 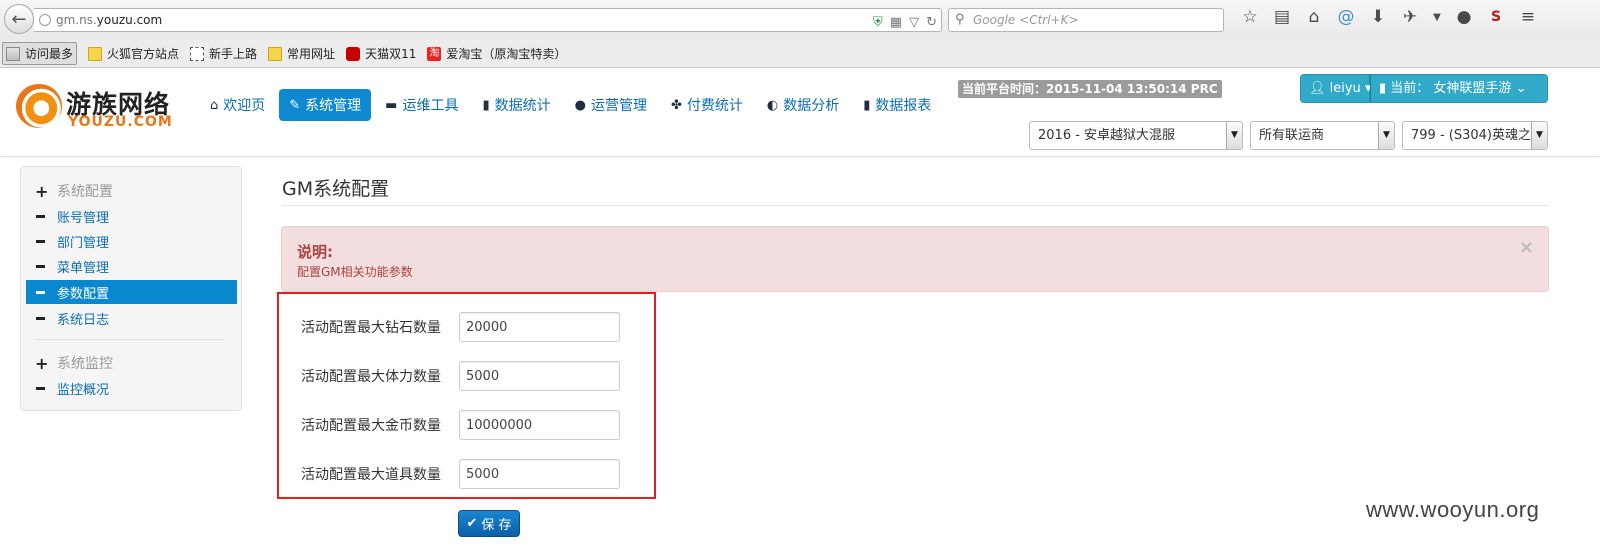 What do you see at coordinates (353, 53) in the screenshot?
I see `tmall-icon` at bounding box center [353, 53].